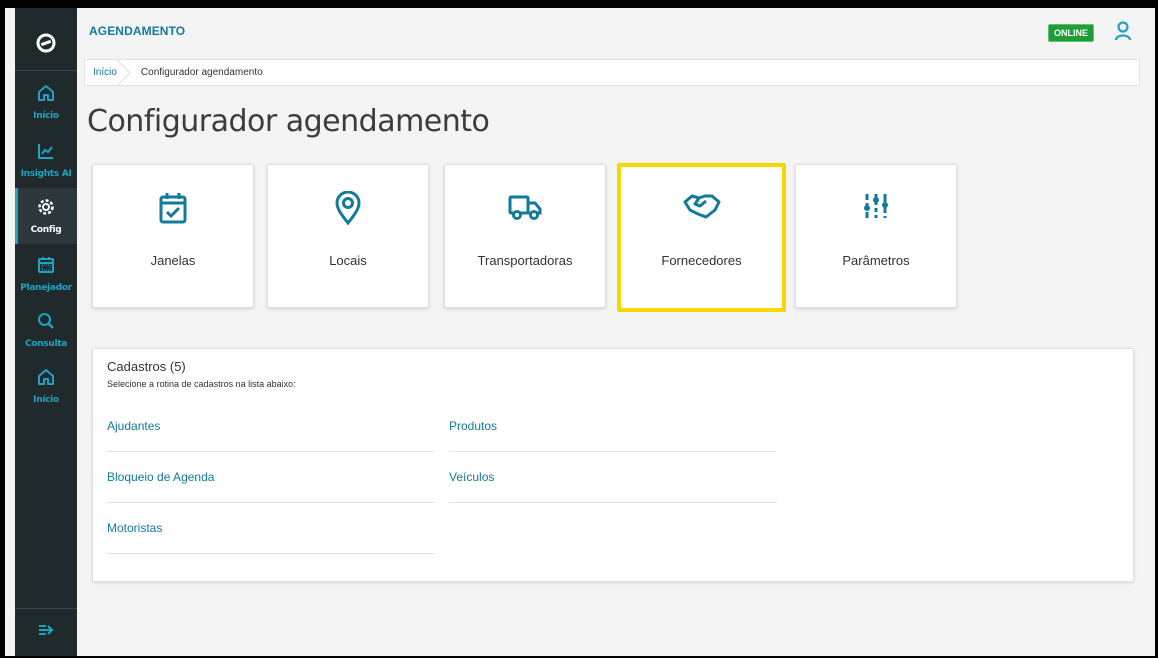  I want to click on card-label: Transportadoras, so click(525, 260).